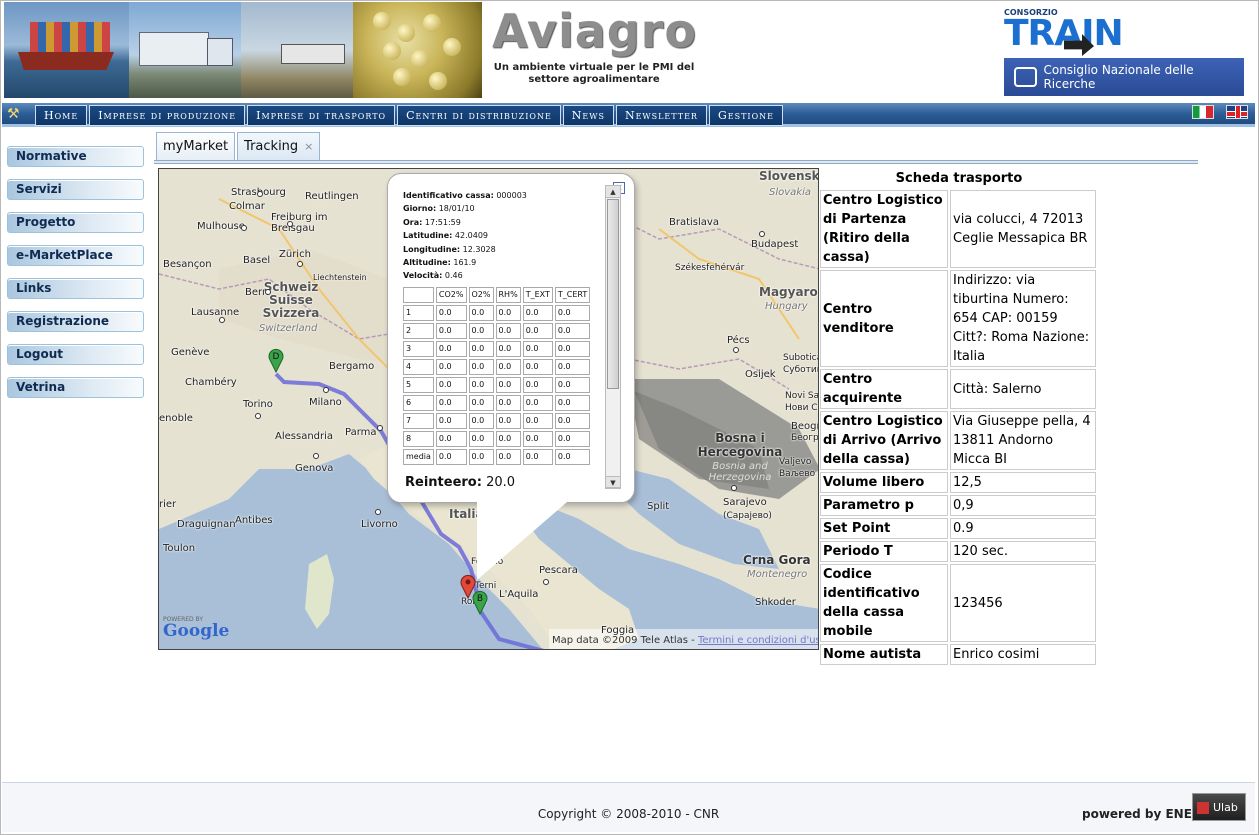 Image resolution: width=1259 pixels, height=835 pixels. I want to click on table-header: CO2%, so click(451, 294).